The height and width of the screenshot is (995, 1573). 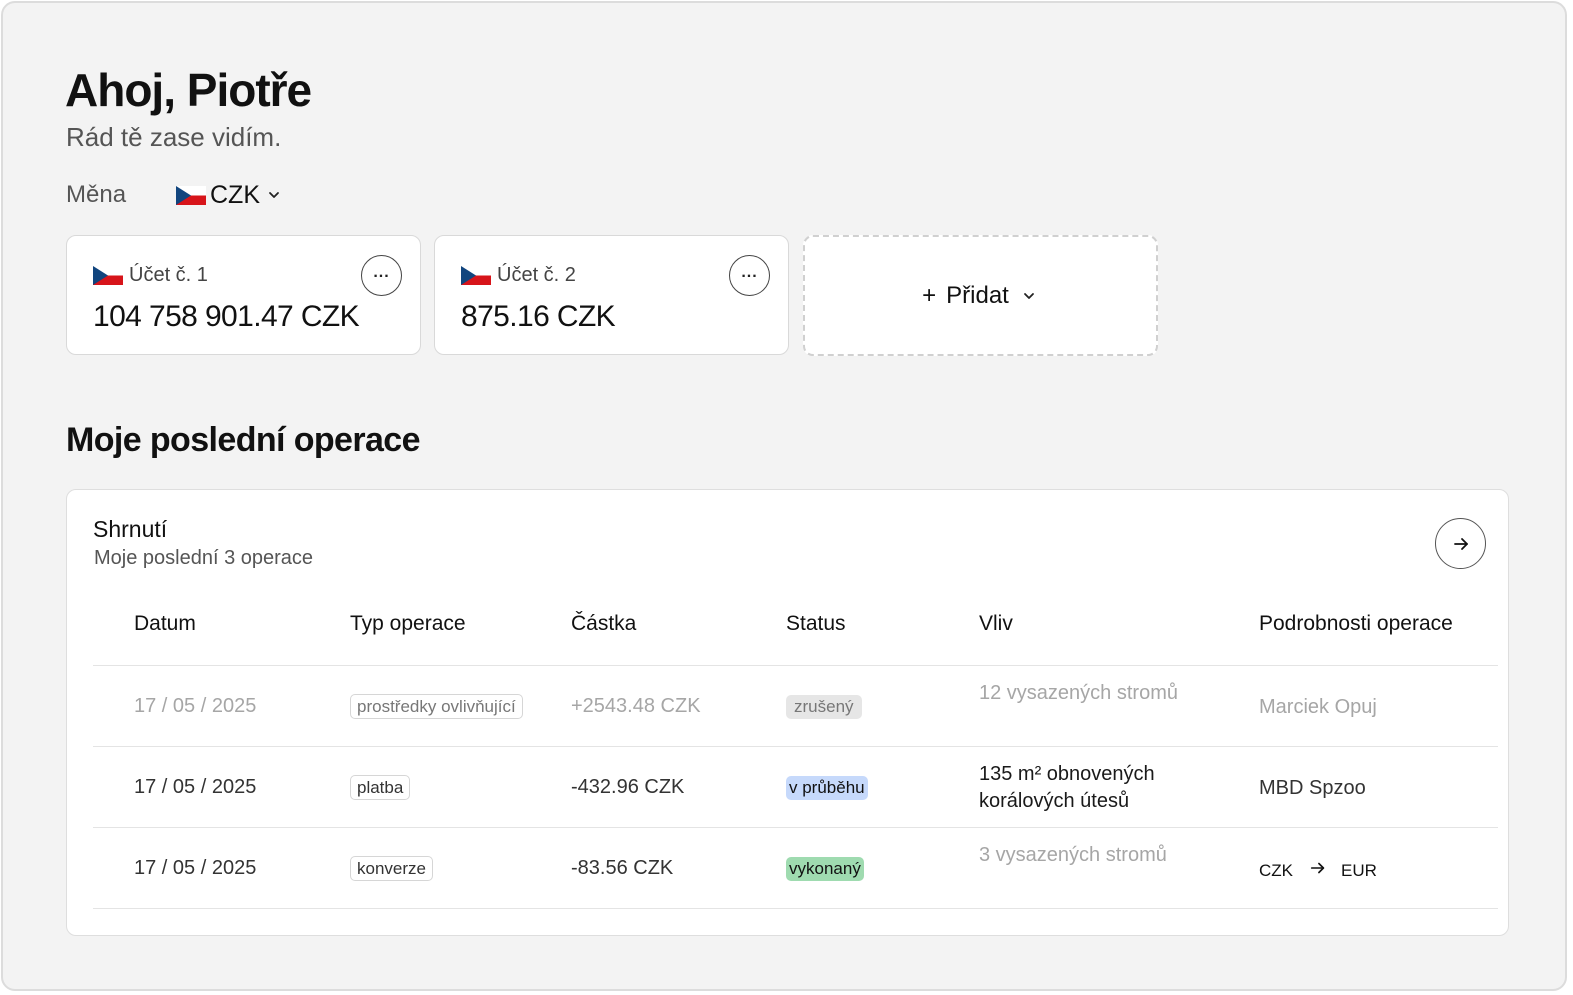 I want to click on account-card-header: Účet č. 2, so click(x=518, y=275).